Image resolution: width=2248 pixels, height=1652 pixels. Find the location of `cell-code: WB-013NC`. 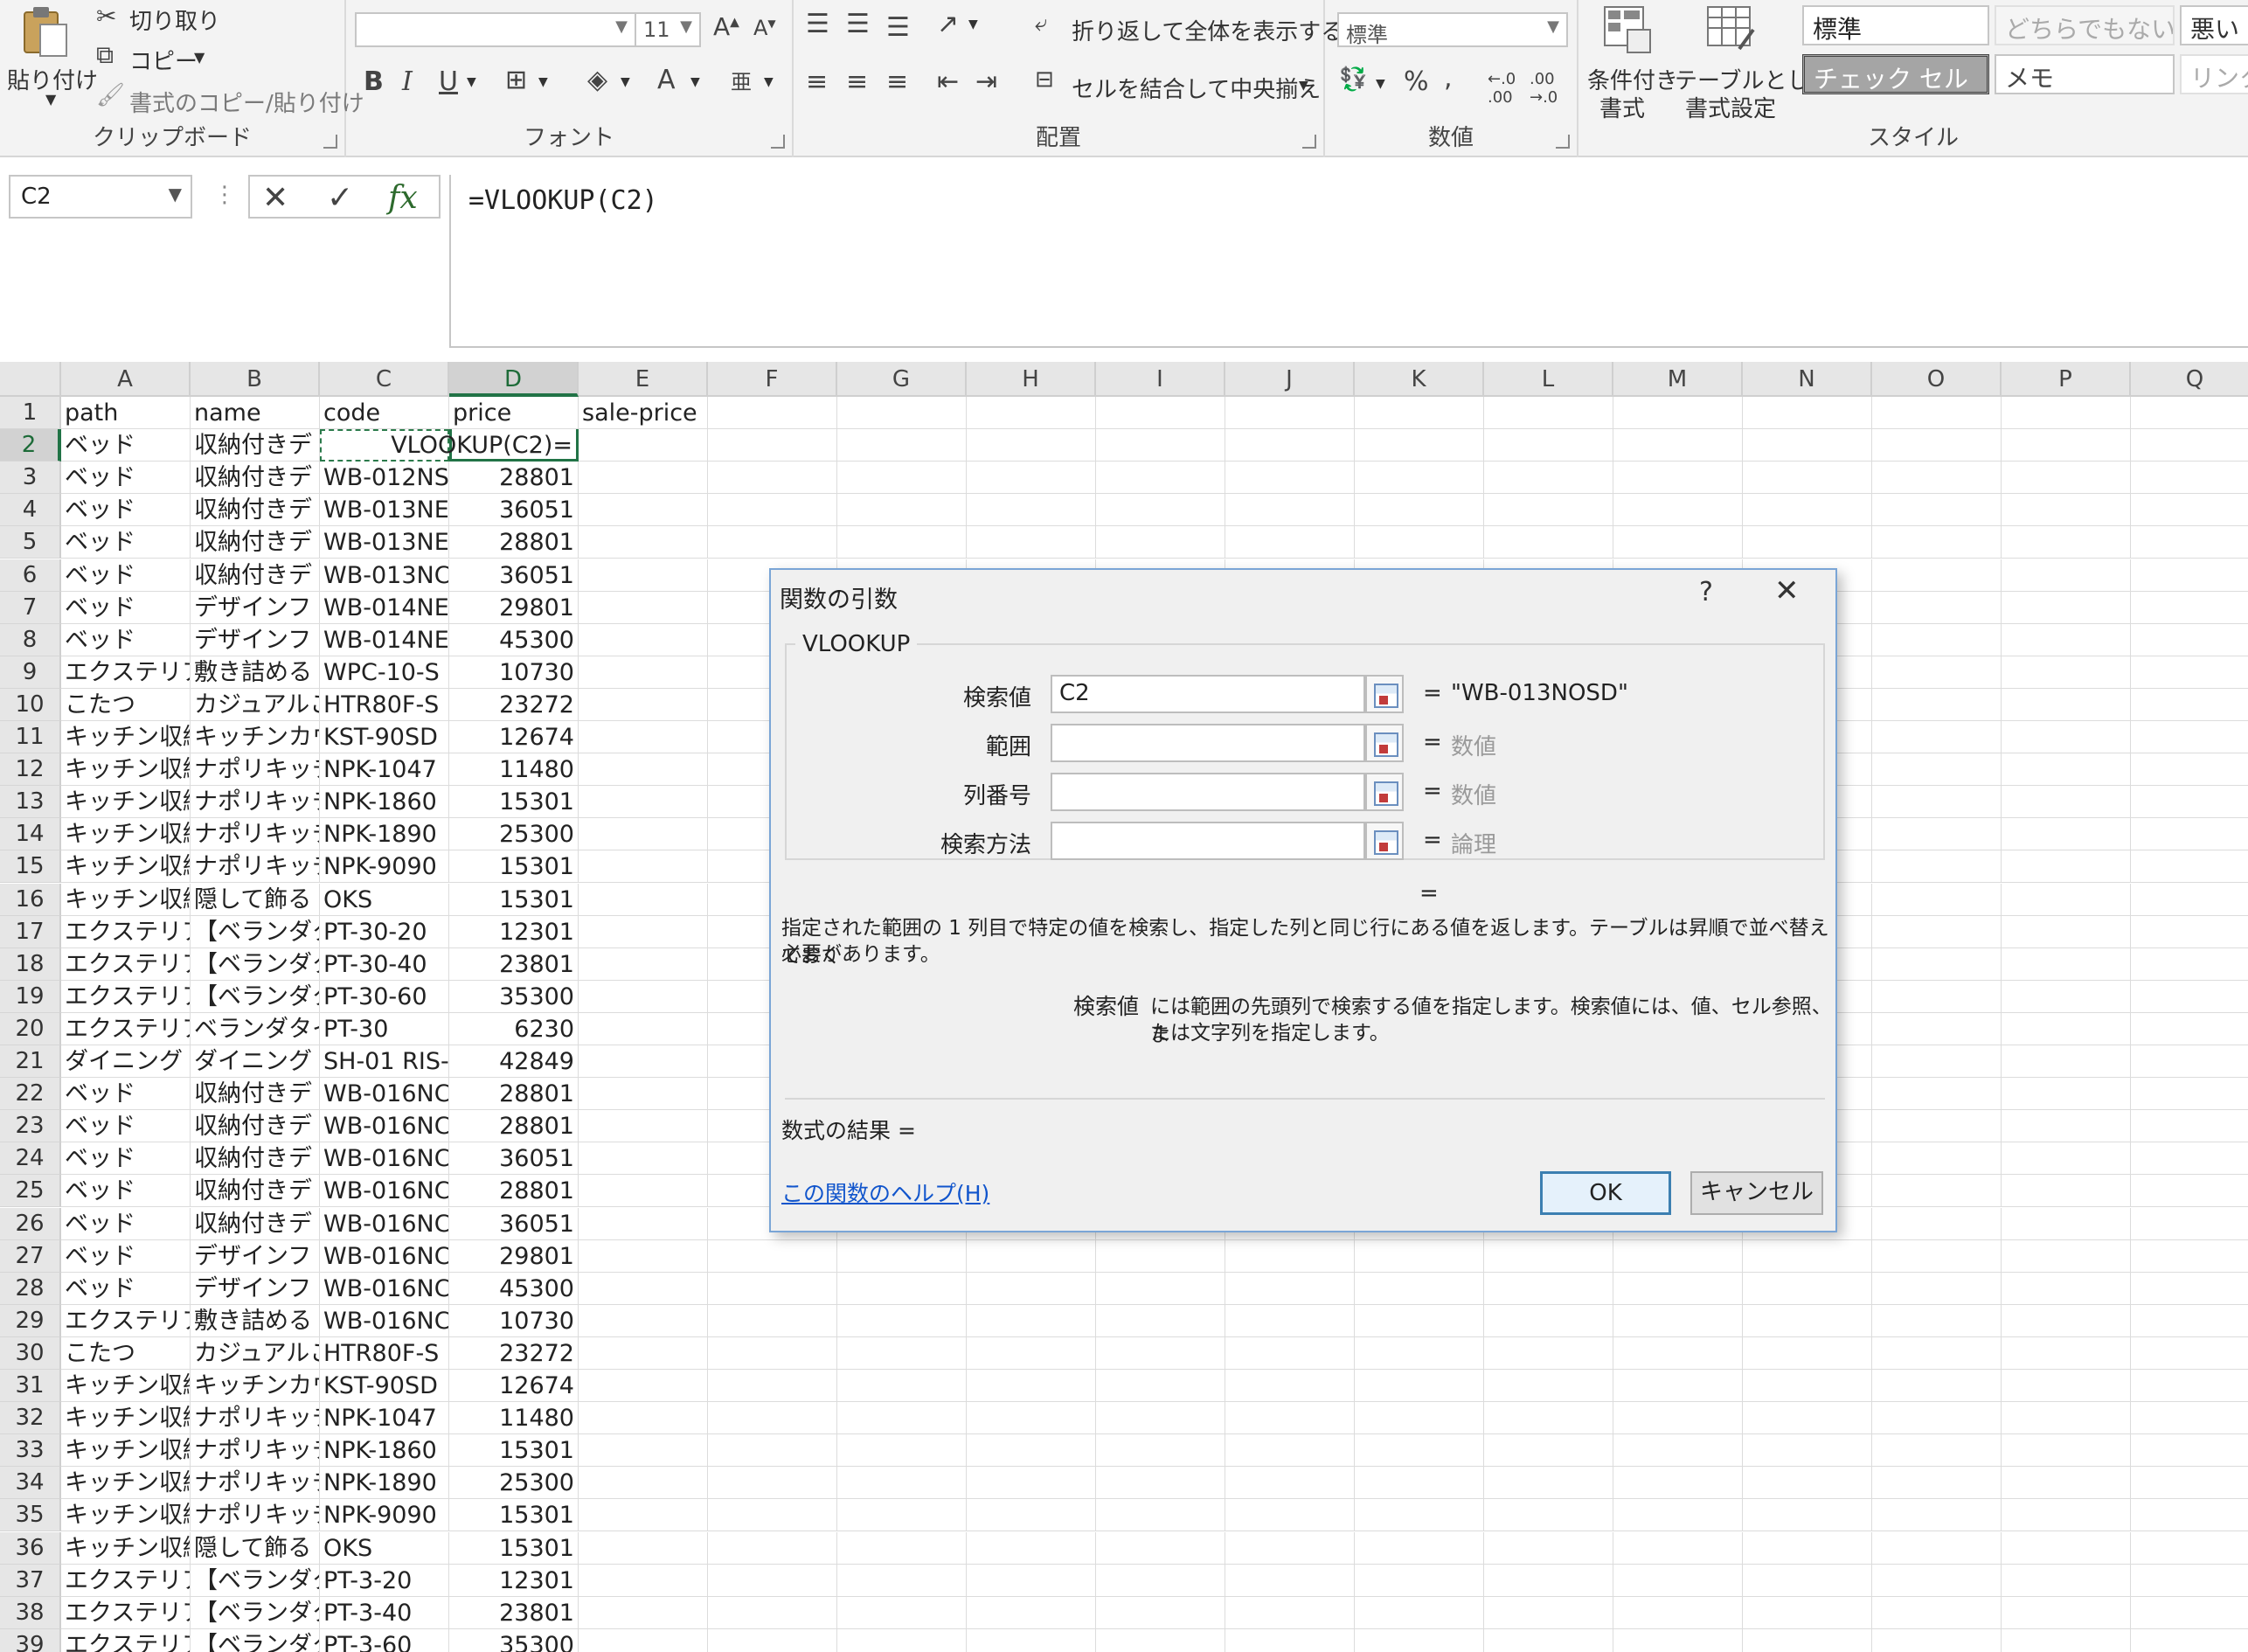

cell-code: WB-013NC is located at coordinates (385, 575).